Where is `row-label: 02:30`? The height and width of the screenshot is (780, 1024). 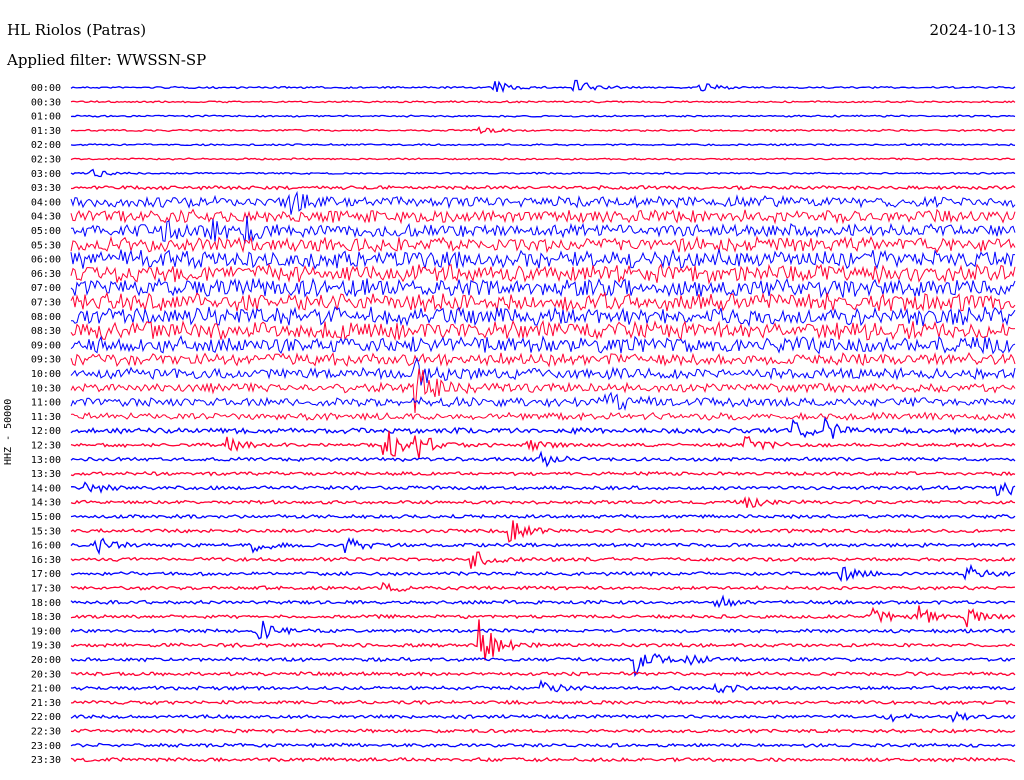 row-label: 02:30 is located at coordinates (46, 160).